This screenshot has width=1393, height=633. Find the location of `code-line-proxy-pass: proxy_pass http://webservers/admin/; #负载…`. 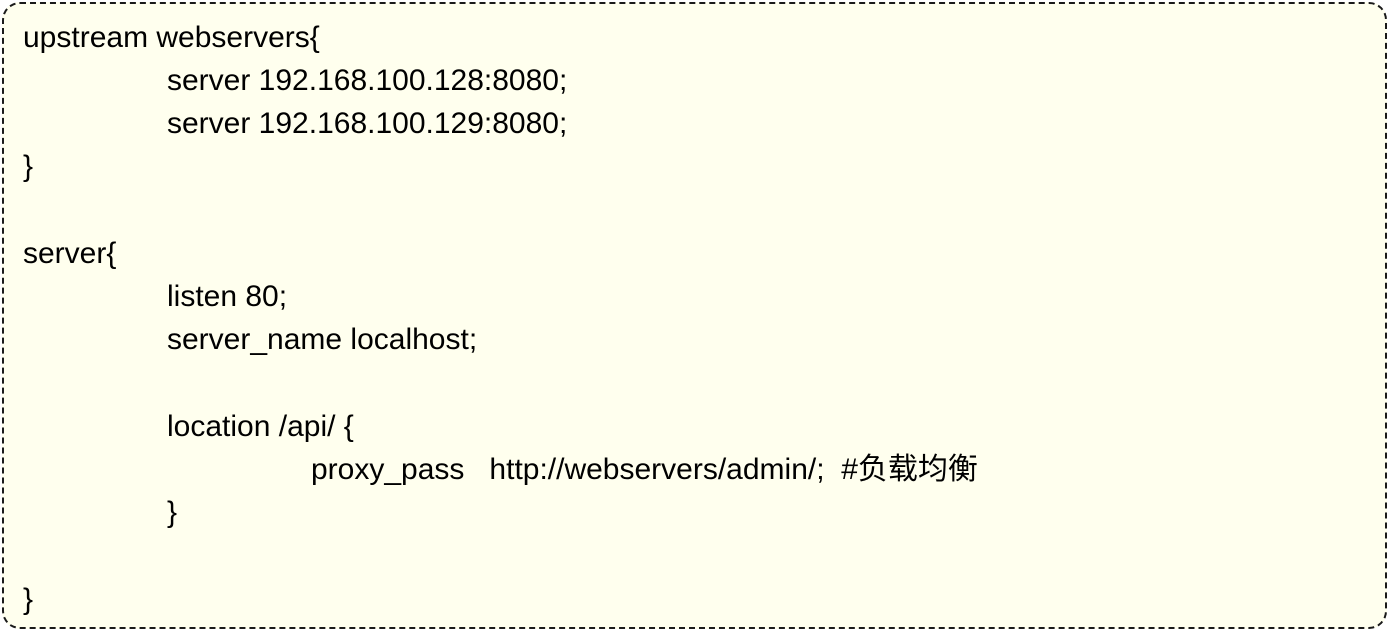

code-line-proxy-pass: proxy_pass http://webservers/admin/; #负载… is located at coordinates (644, 469).